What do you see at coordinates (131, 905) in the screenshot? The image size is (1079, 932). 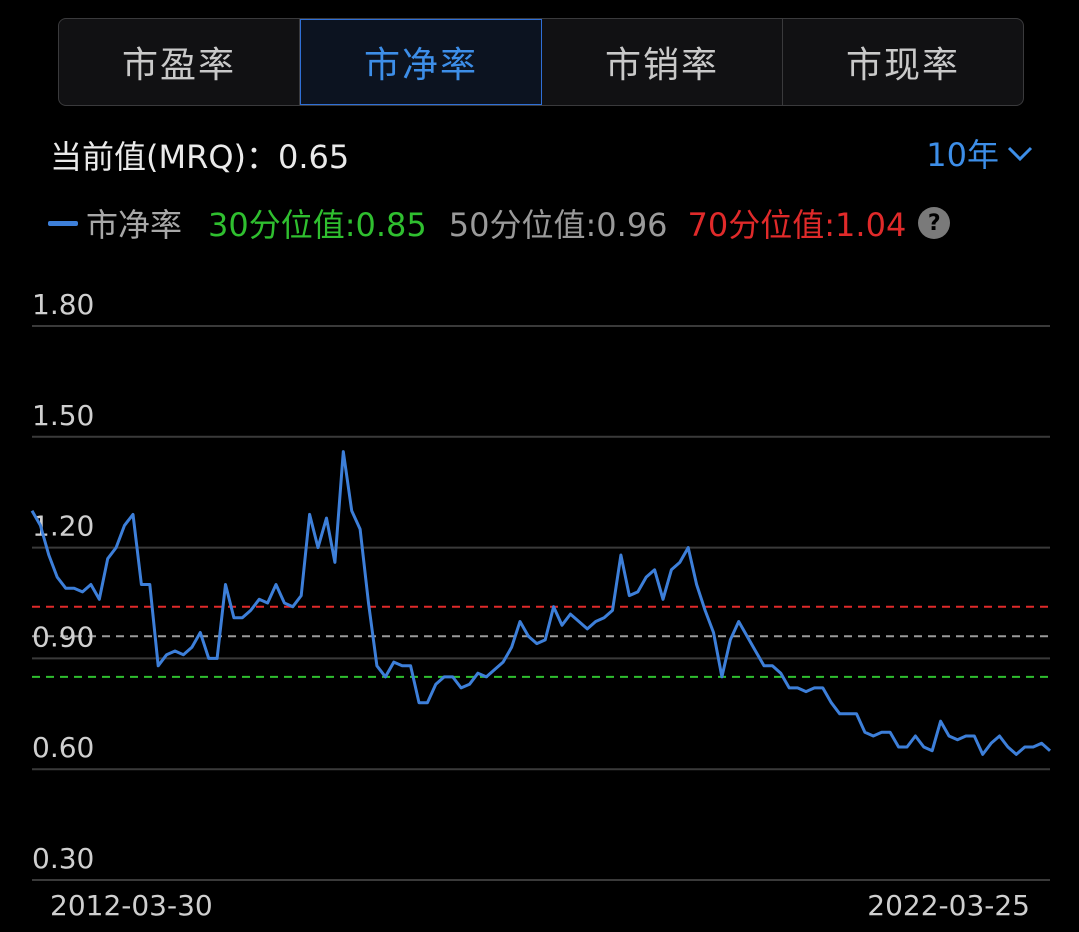 I see `x-tick-start: 2012-03-30` at bounding box center [131, 905].